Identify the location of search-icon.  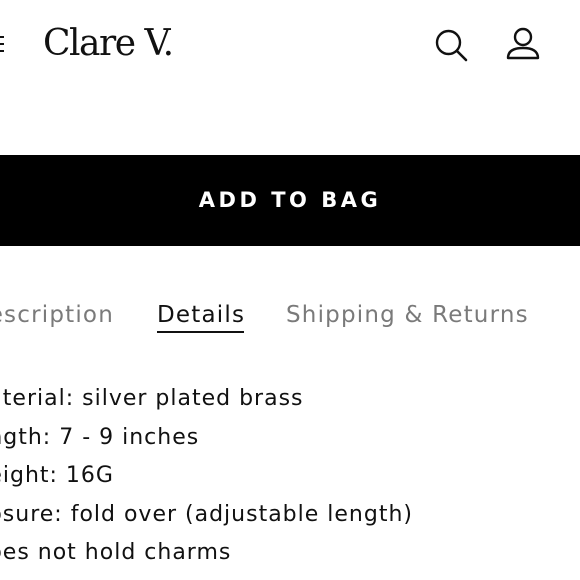
(451, 45).